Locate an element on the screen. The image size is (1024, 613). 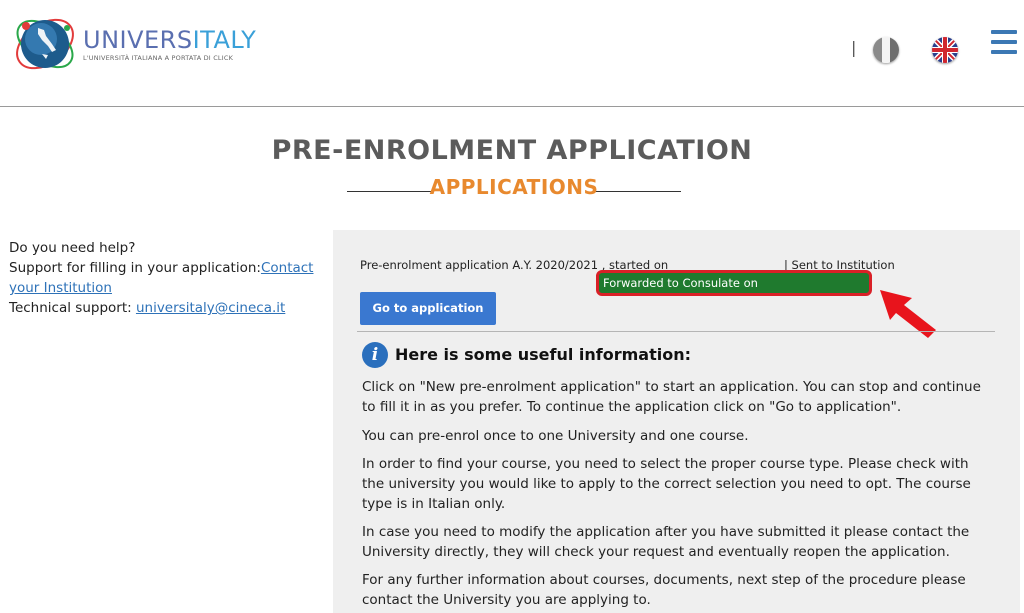
page-subtitle: APPLICATIONS is located at coordinates (514, 187).